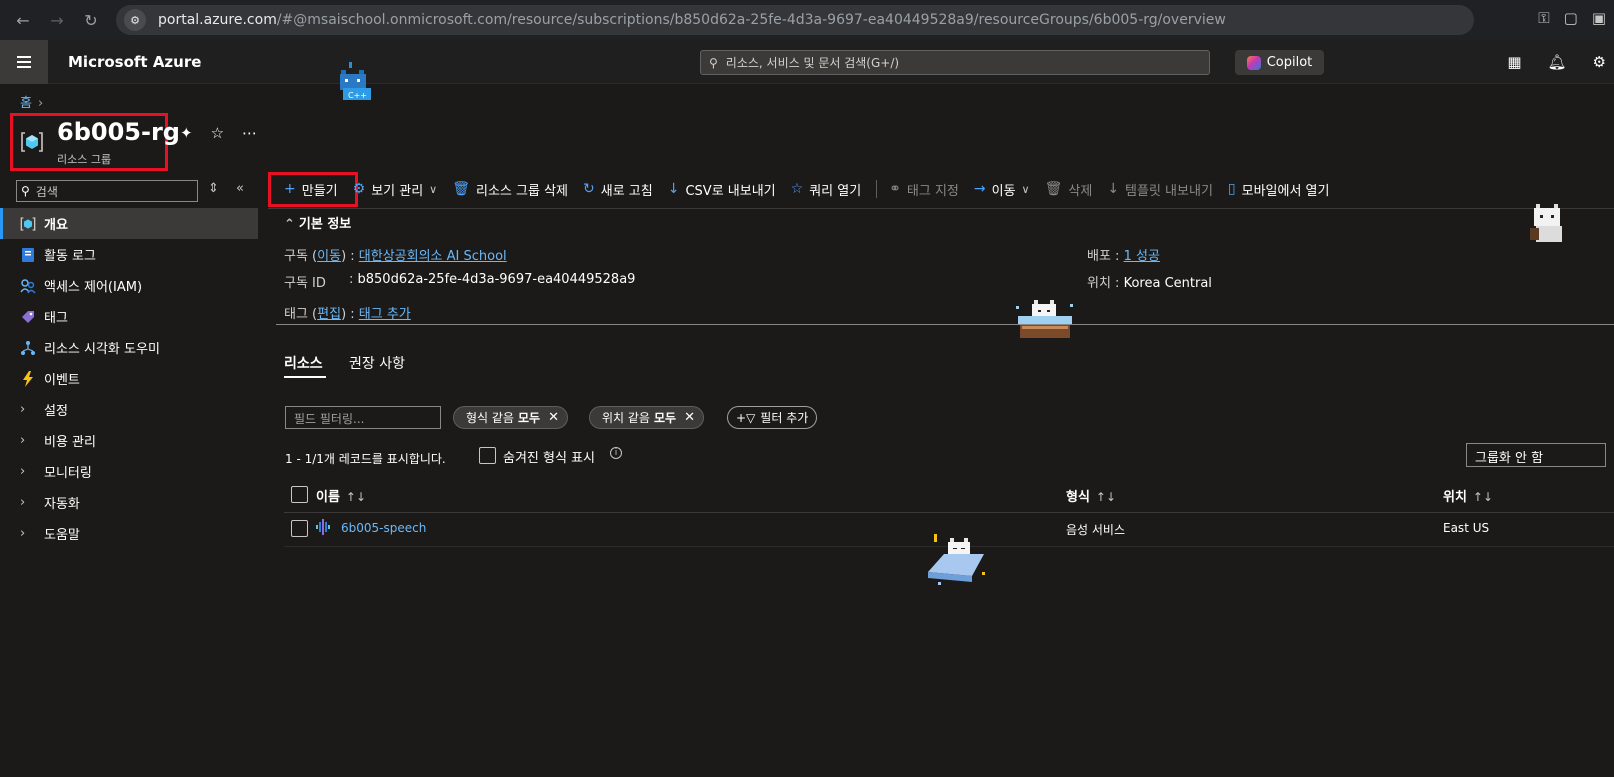 The width and height of the screenshot is (1614, 777). Describe the element at coordinates (135, 20) in the screenshot. I see `site-settings-icon: ⚙` at that location.